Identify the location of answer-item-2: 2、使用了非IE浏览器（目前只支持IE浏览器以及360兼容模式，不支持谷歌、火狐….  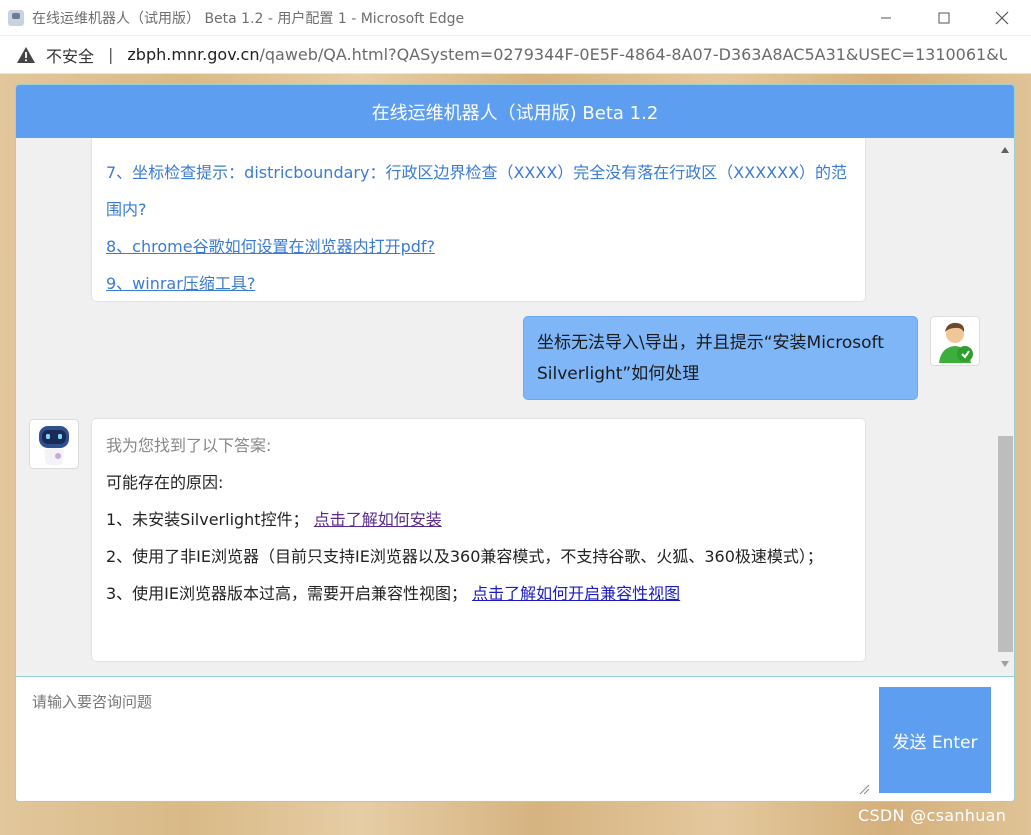
(464, 556).